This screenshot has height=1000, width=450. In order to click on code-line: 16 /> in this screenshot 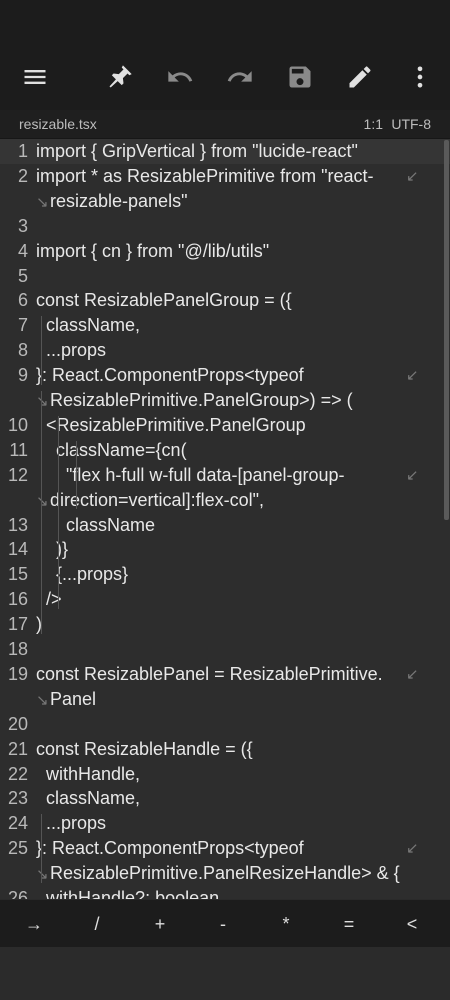, I will do `click(225, 599)`.